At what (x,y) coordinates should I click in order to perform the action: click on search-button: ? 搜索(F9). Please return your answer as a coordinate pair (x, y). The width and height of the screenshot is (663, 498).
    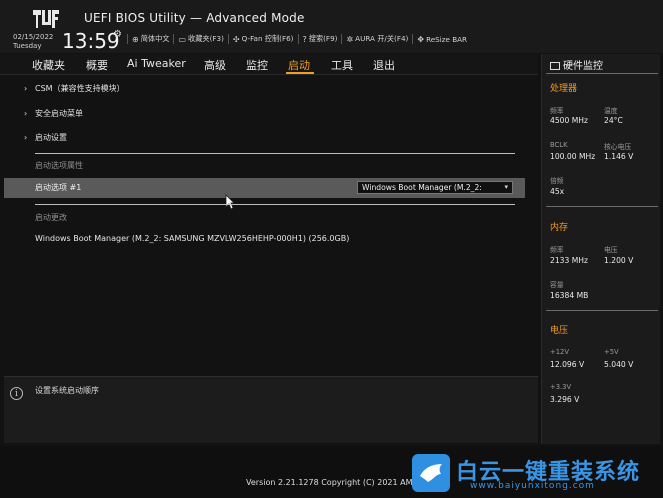
    Looking at the image, I should click on (319, 39).